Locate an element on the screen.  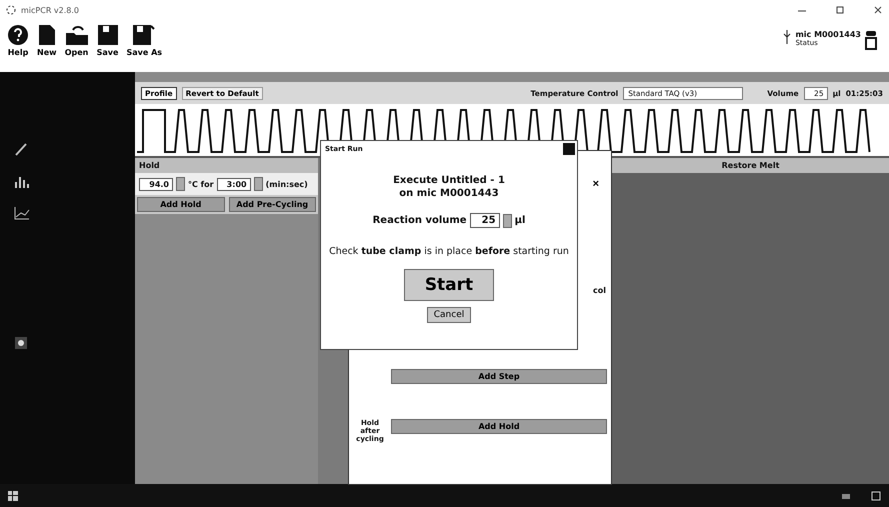
add-button: Add Hold is located at coordinates (180, 204).